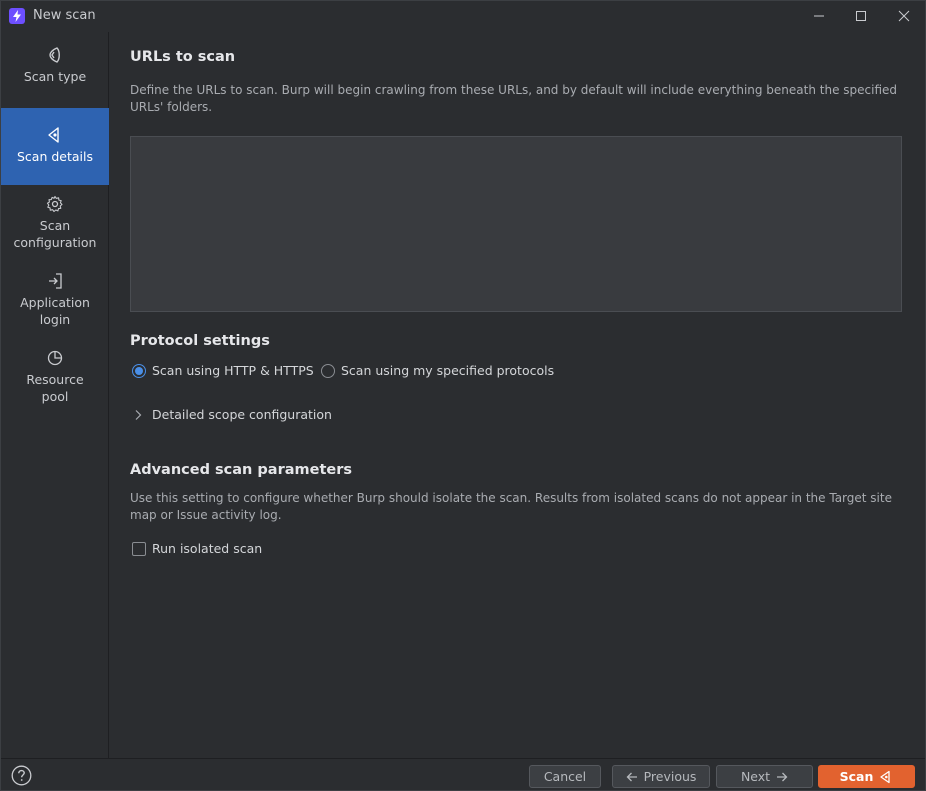  I want to click on maximize-icon, so click(861, 16).